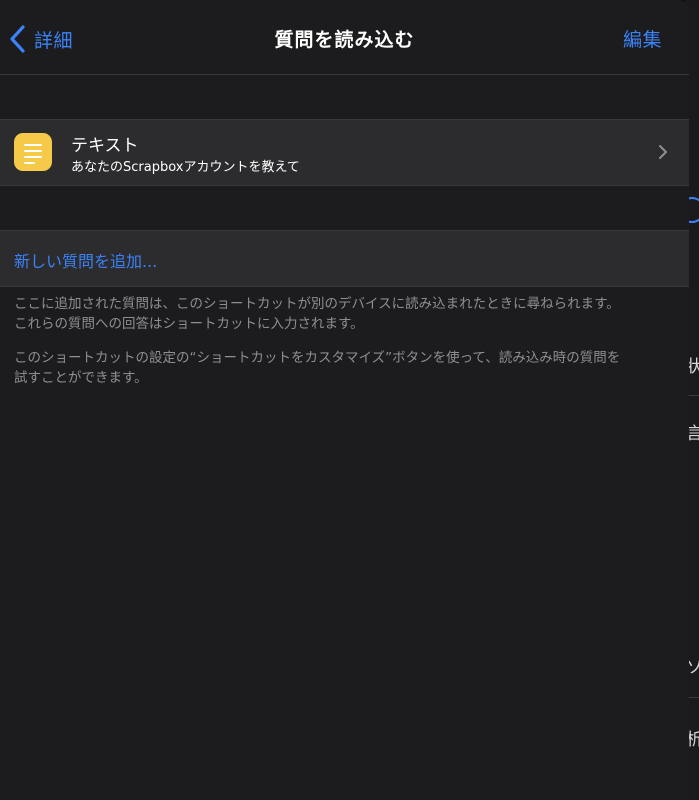 Image resolution: width=699 pixels, height=800 pixels. Describe the element at coordinates (663, 152) in the screenshot. I see `chevron-right-icon` at that location.